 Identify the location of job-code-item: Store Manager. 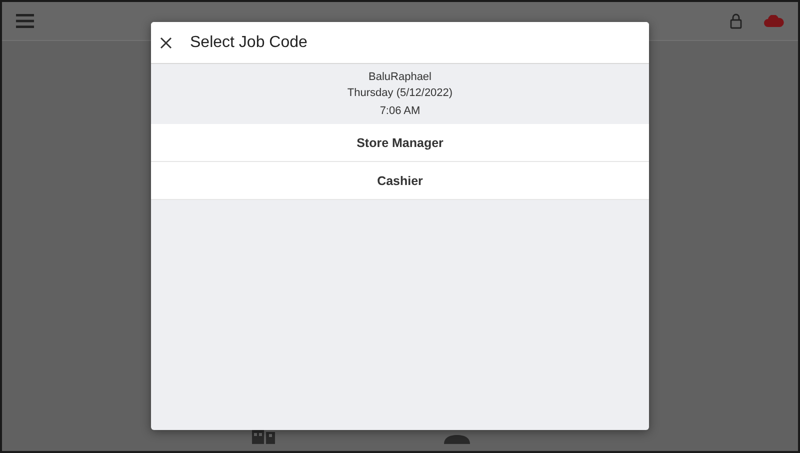
(400, 143).